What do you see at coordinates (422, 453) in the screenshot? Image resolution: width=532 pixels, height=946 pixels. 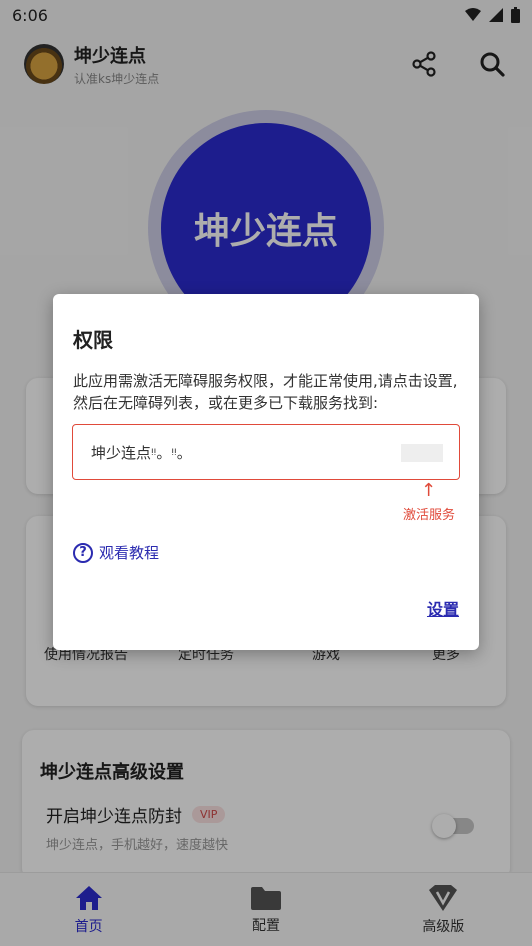 I see `service-placeholder` at bounding box center [422, 453].